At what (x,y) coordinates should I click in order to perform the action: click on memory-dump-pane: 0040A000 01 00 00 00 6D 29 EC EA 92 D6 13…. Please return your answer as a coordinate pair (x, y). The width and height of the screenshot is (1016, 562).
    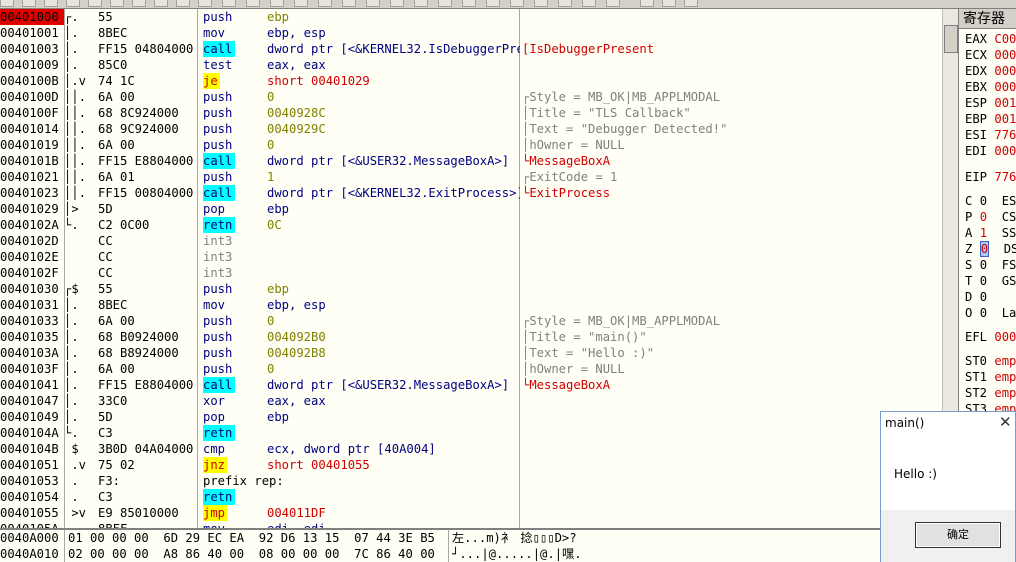
    Looking at the image, I should click on (508, 545).